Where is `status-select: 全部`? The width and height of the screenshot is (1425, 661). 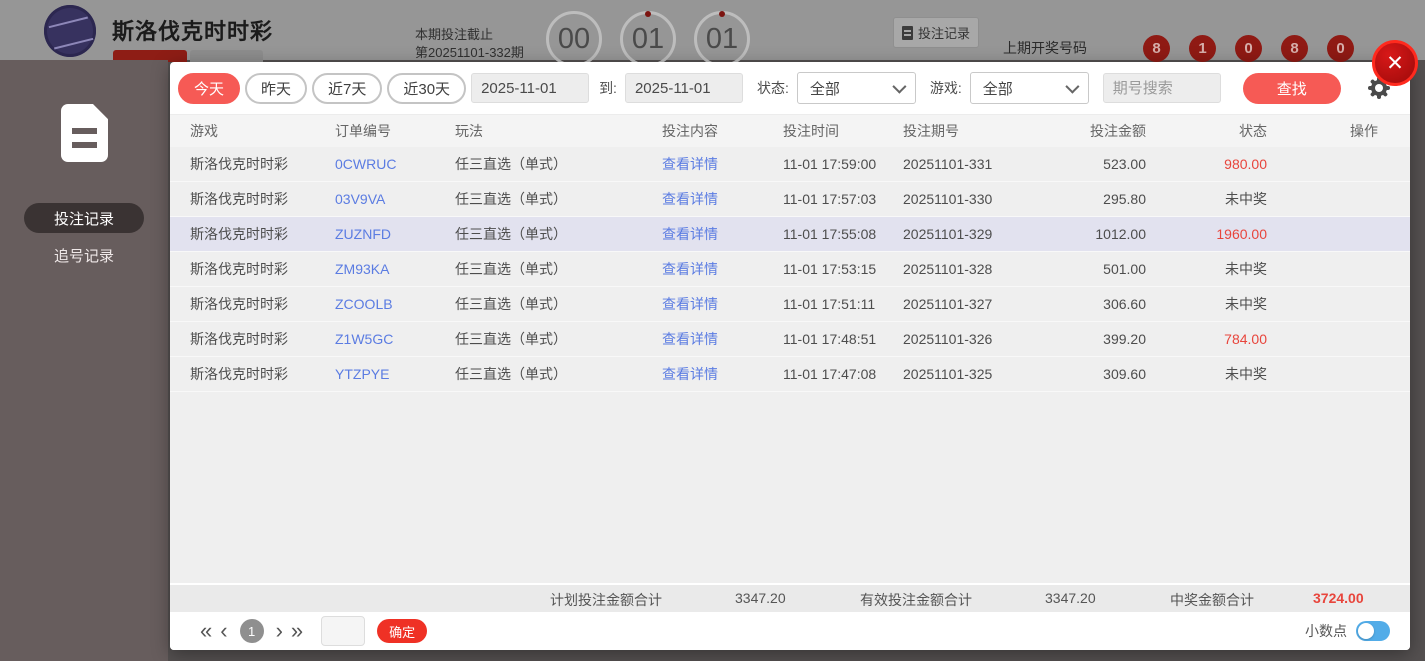
status-select: 全部 is located at coordinates (856, 88).